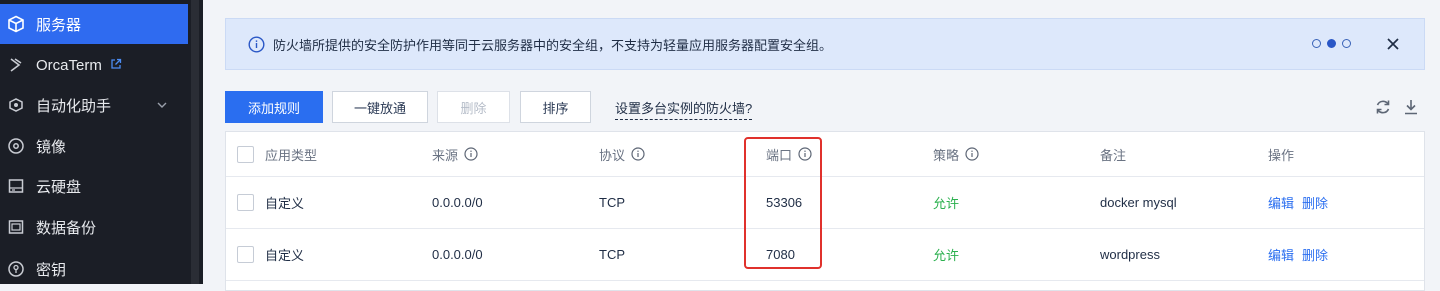  I want to click on cell-note: docker mysql, so click(1138, 202).